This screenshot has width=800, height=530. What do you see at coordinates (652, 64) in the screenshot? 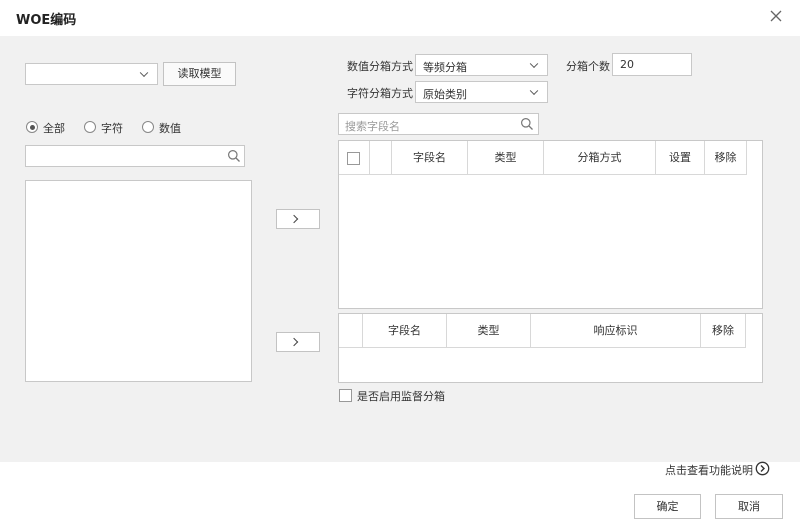
I see `bin-count-input: 20` at bounding box center [652, 64].